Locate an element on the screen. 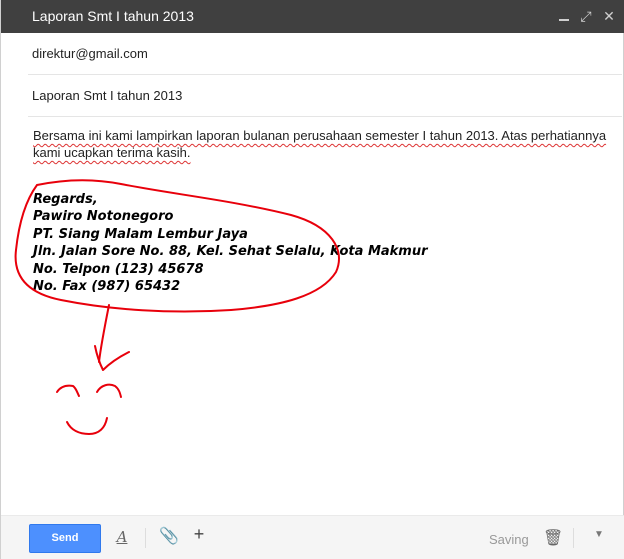  close-icon: ✕ is located at coordinates (609, 16).